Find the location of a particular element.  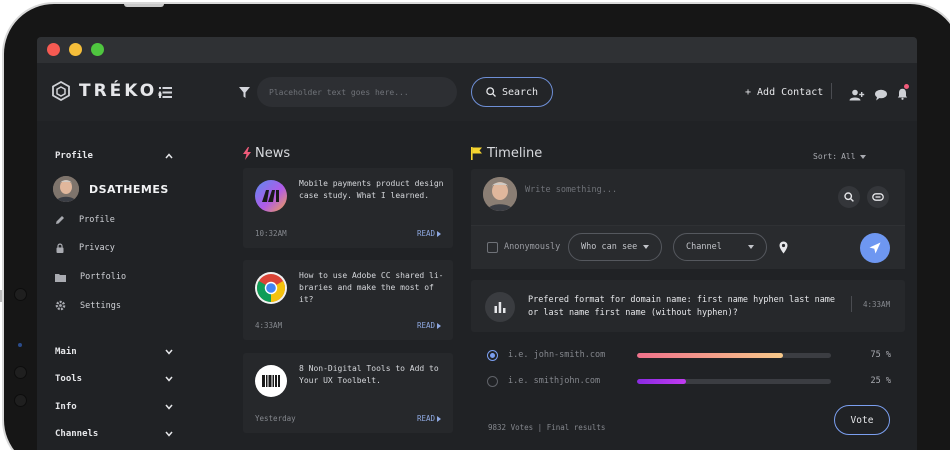

anonymous-label: Anonymously is located at coordinates (532, 247).